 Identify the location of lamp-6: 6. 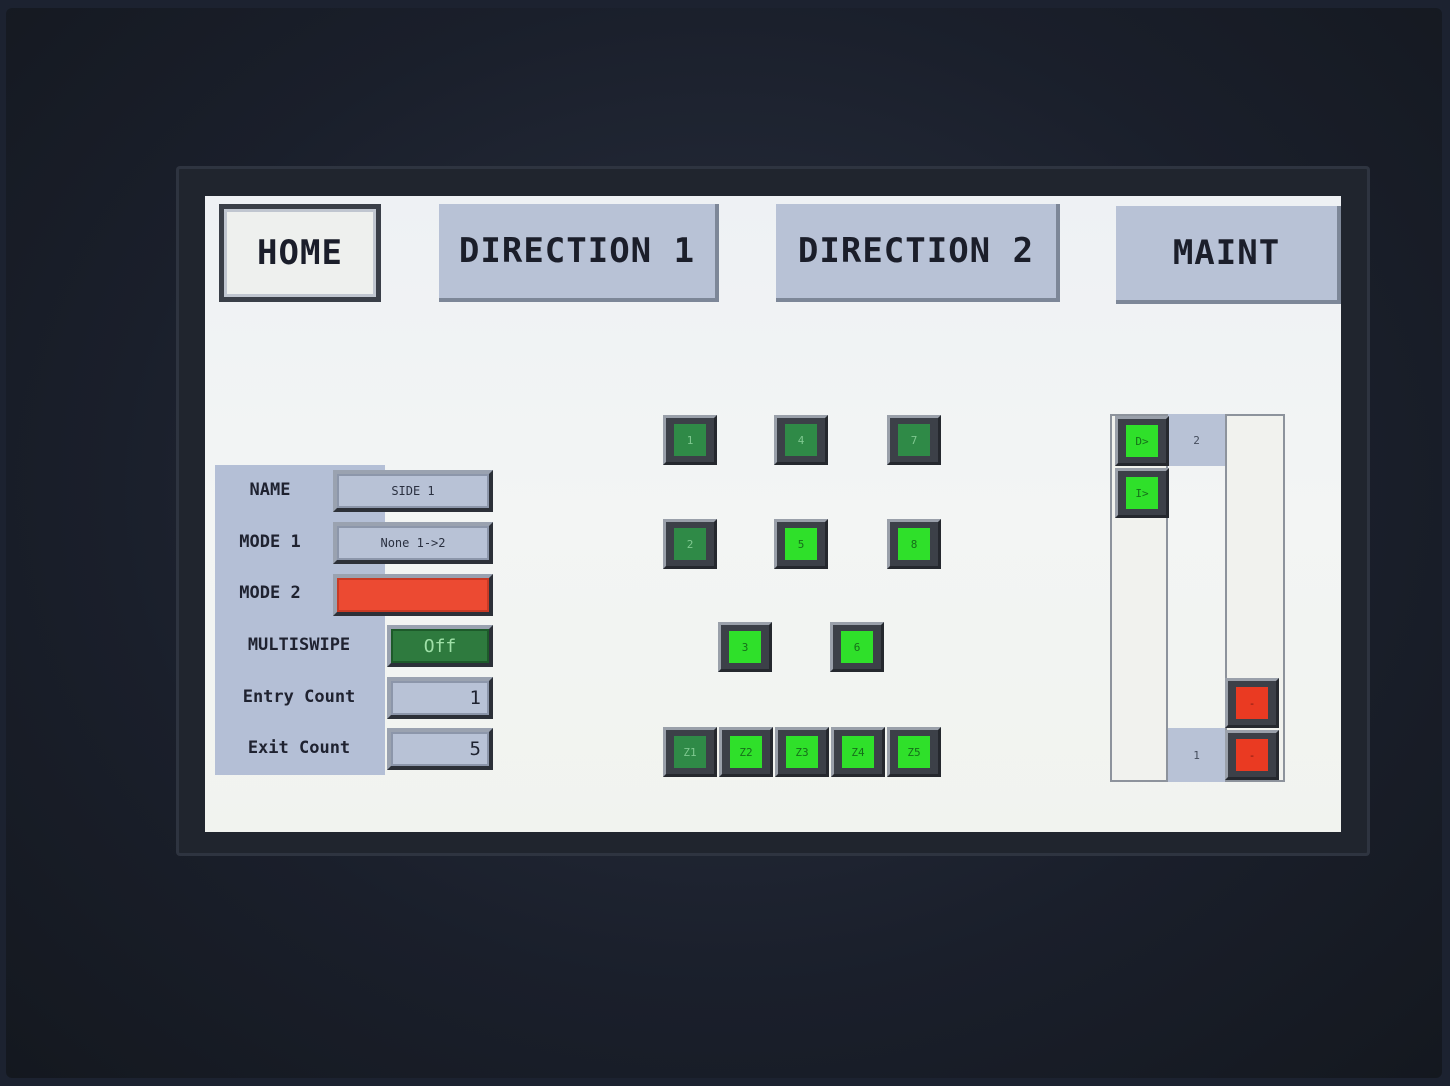
(857, 647).